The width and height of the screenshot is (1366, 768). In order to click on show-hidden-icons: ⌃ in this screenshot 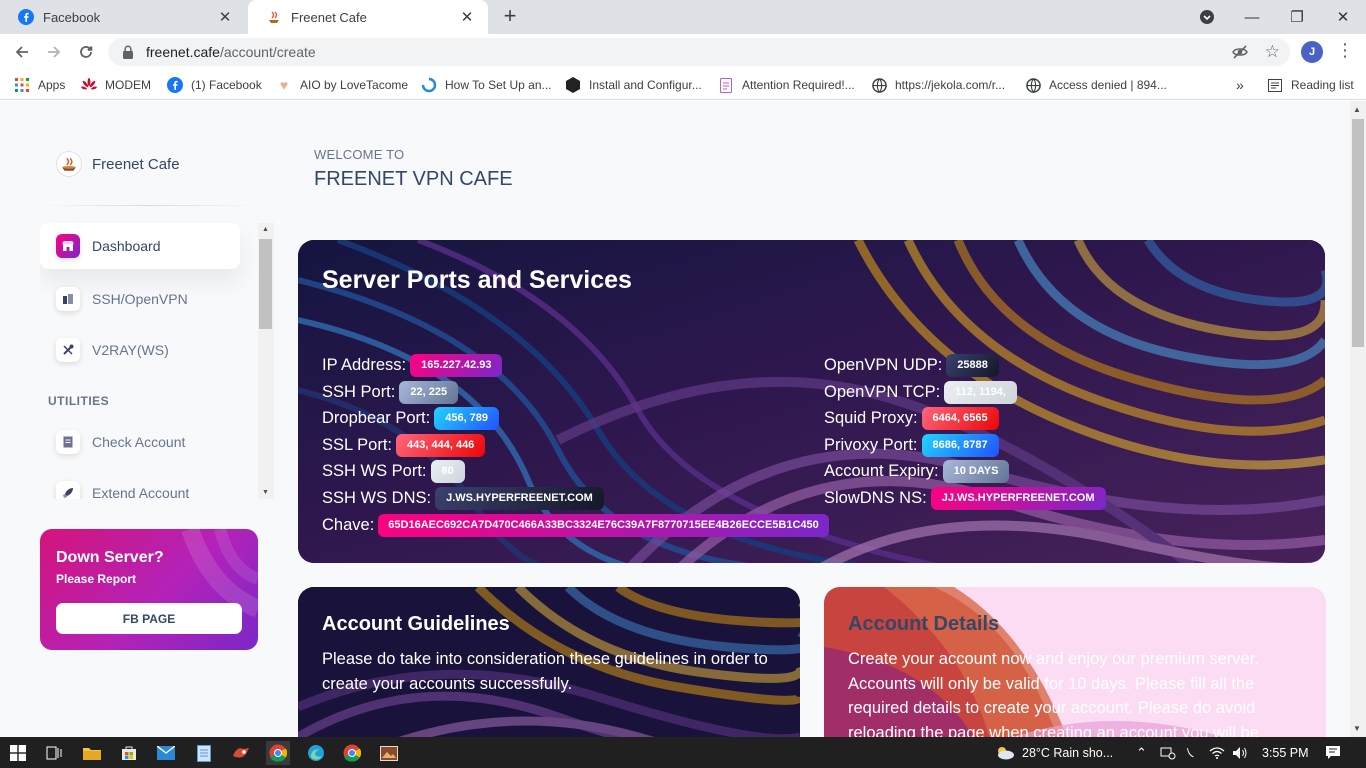, I will do `click(1141, 752)`.